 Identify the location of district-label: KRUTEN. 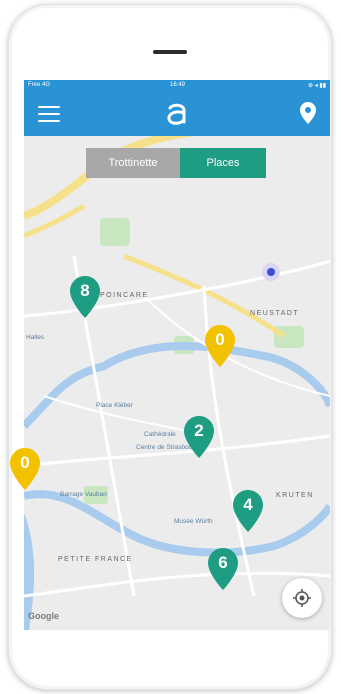
(295, 495).